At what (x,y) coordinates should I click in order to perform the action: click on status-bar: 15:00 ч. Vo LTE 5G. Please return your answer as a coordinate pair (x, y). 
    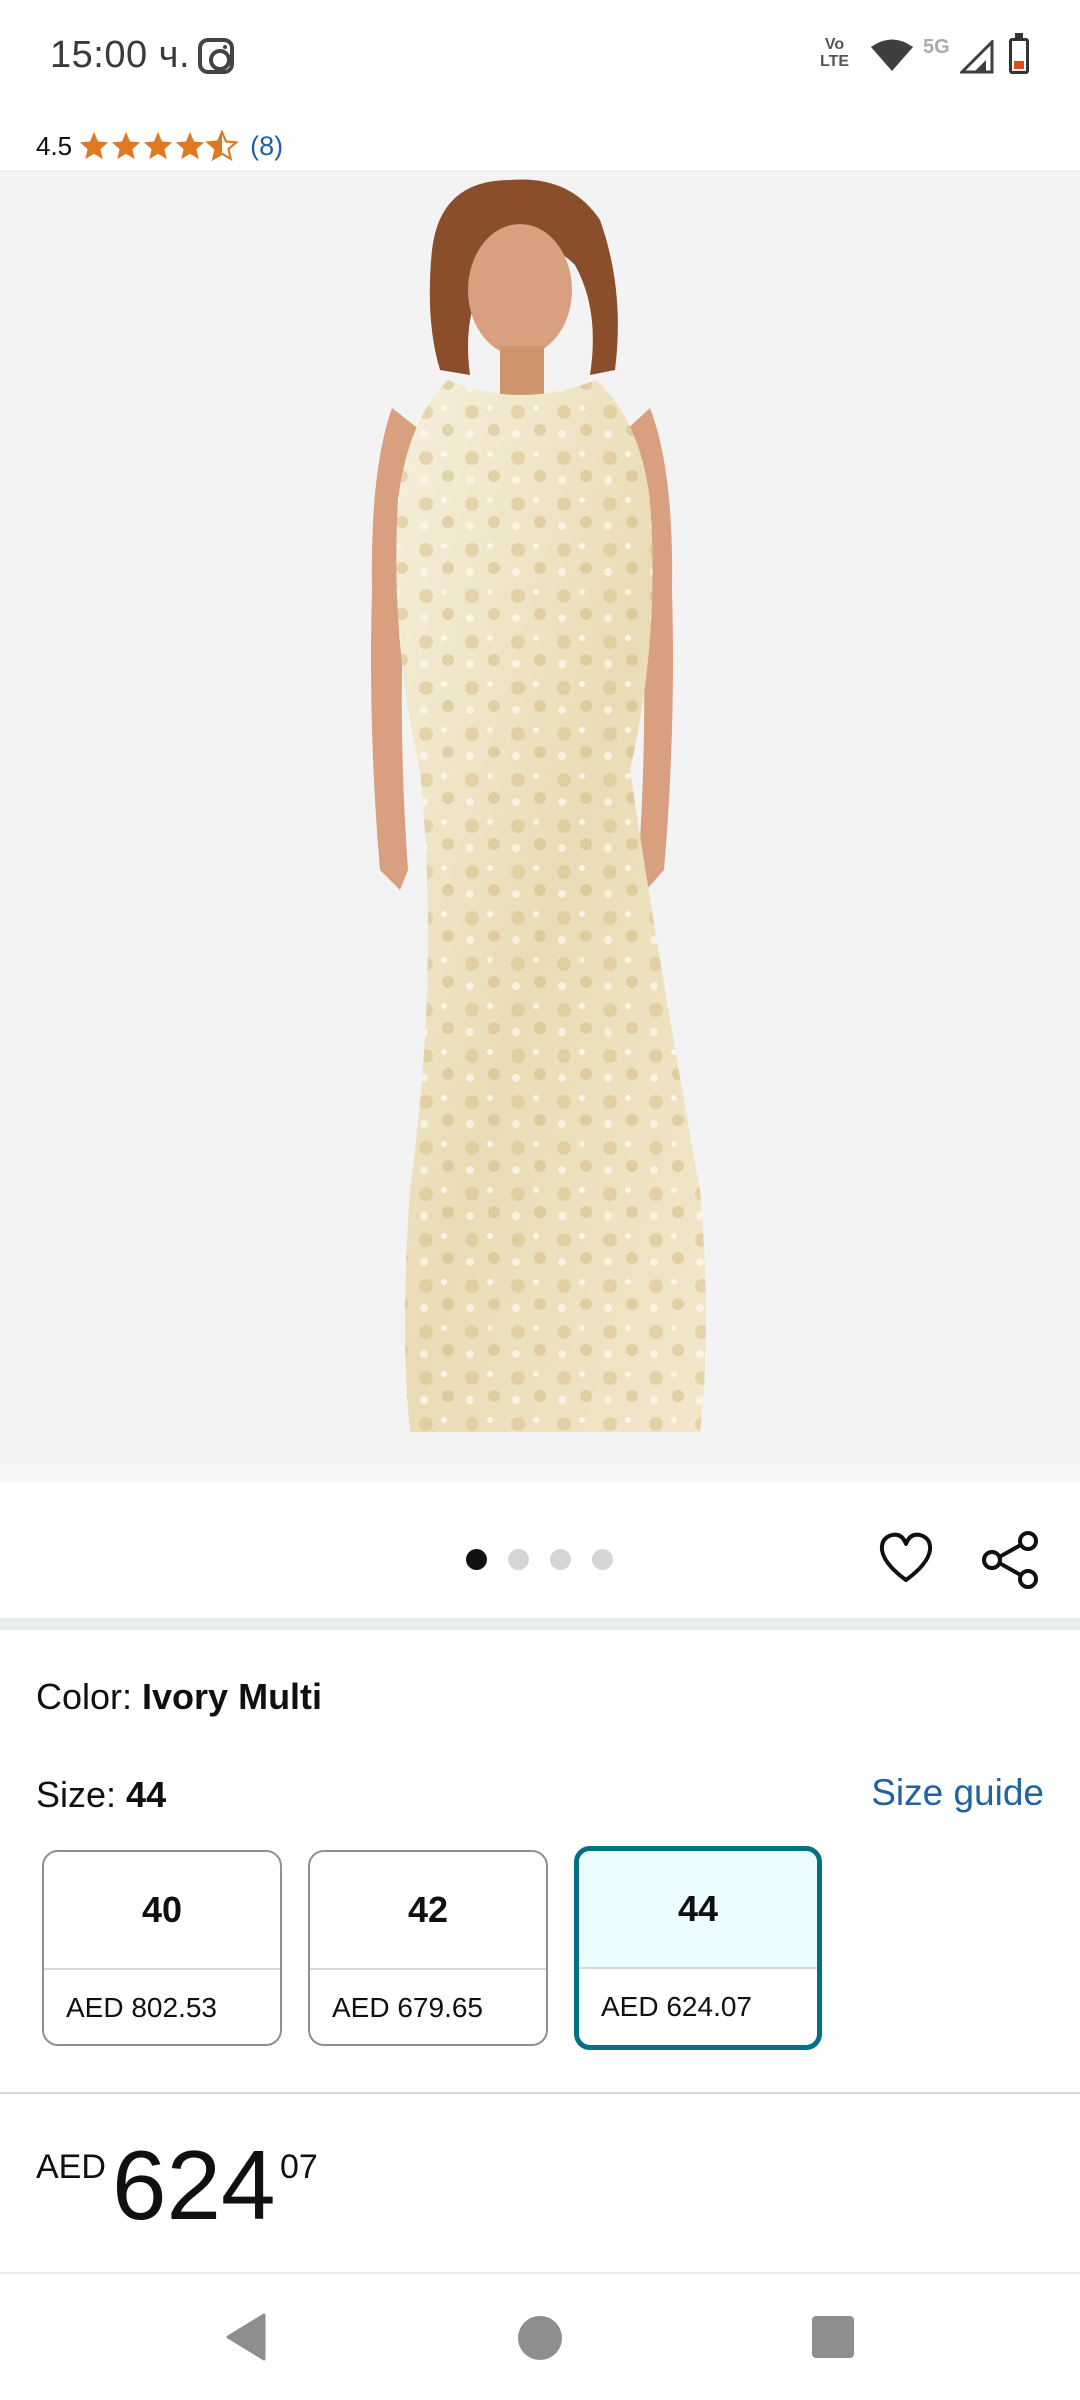
    Looking at the image, I should click on (540, 56).